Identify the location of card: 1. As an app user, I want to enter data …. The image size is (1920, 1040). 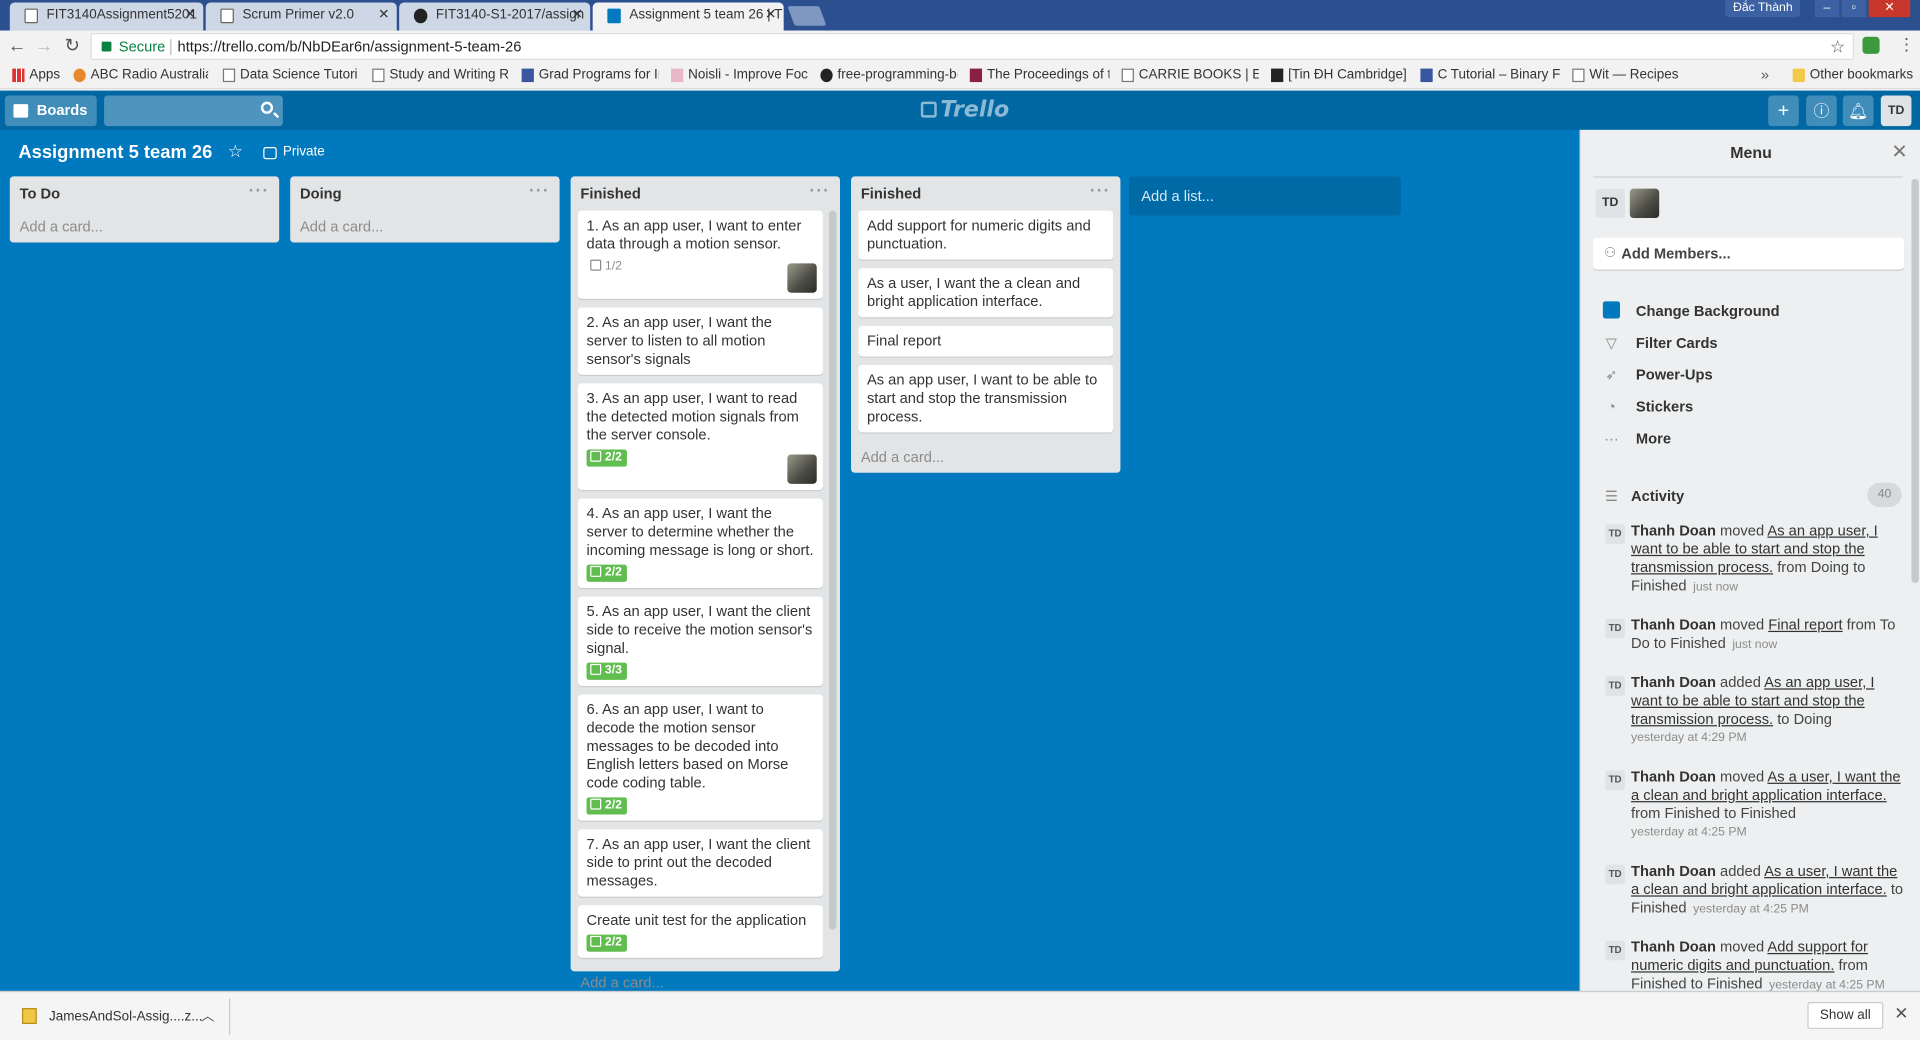
(700, 254).